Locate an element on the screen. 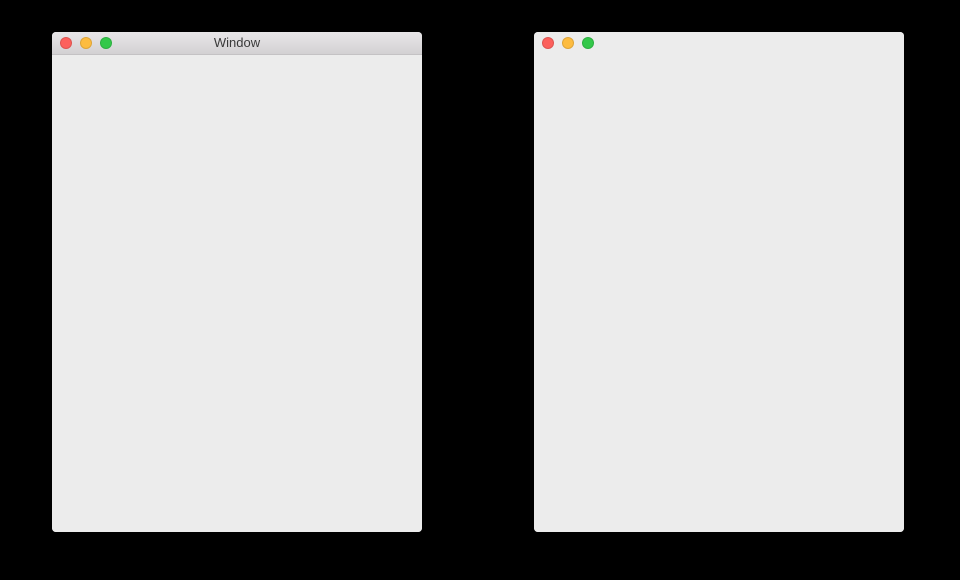  titlebar: Window is located at coordinates (237, 43).